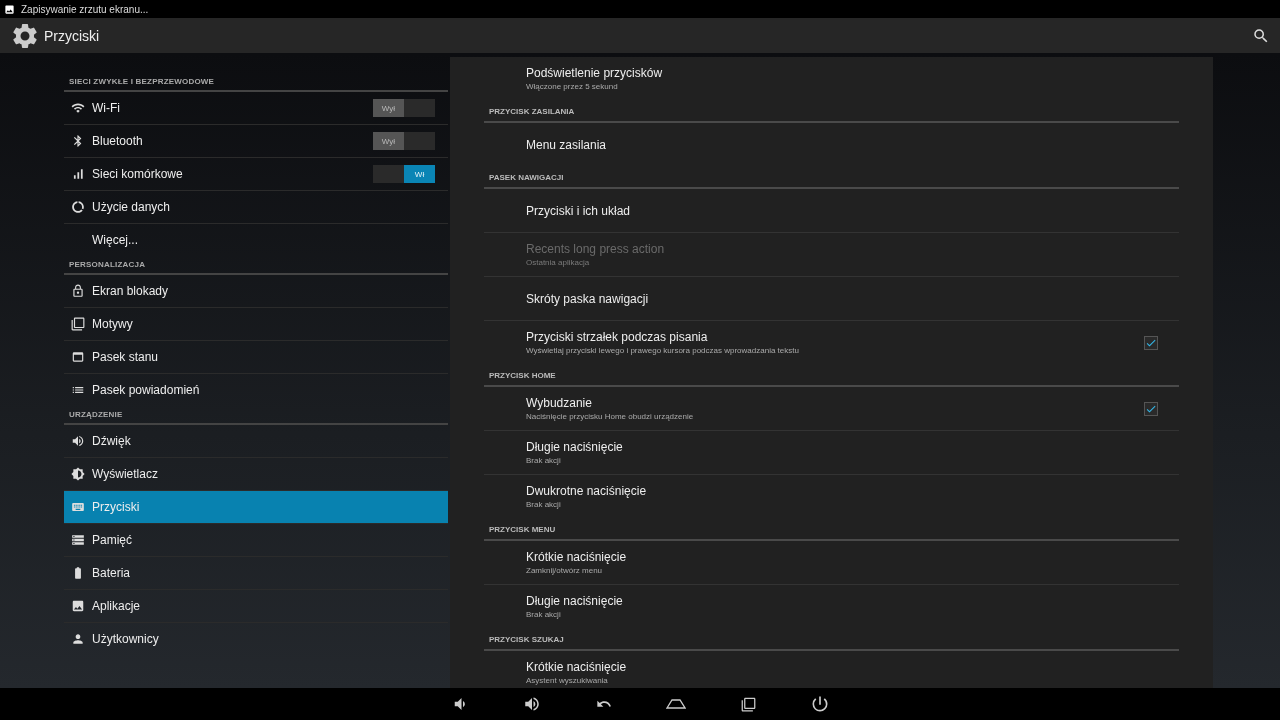  Describe the element at coordinates (404, 174) in the screenshot. I see `toggle-switch: Wł` at that location.